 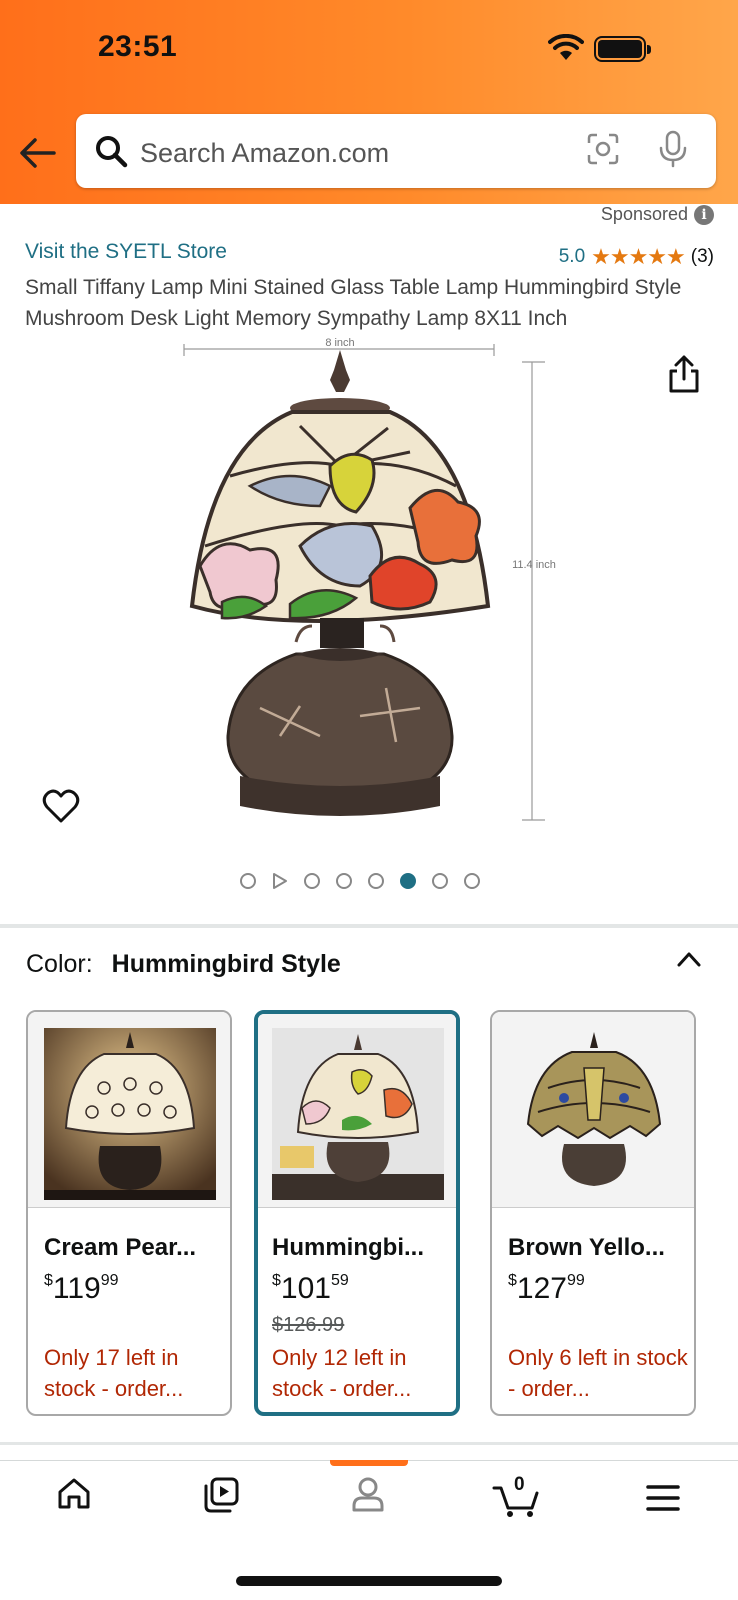 What do you see at coordinates (369, 1463) in the screenshot?
I see `active-tab-indicator` at bounding box center [369, 1463].